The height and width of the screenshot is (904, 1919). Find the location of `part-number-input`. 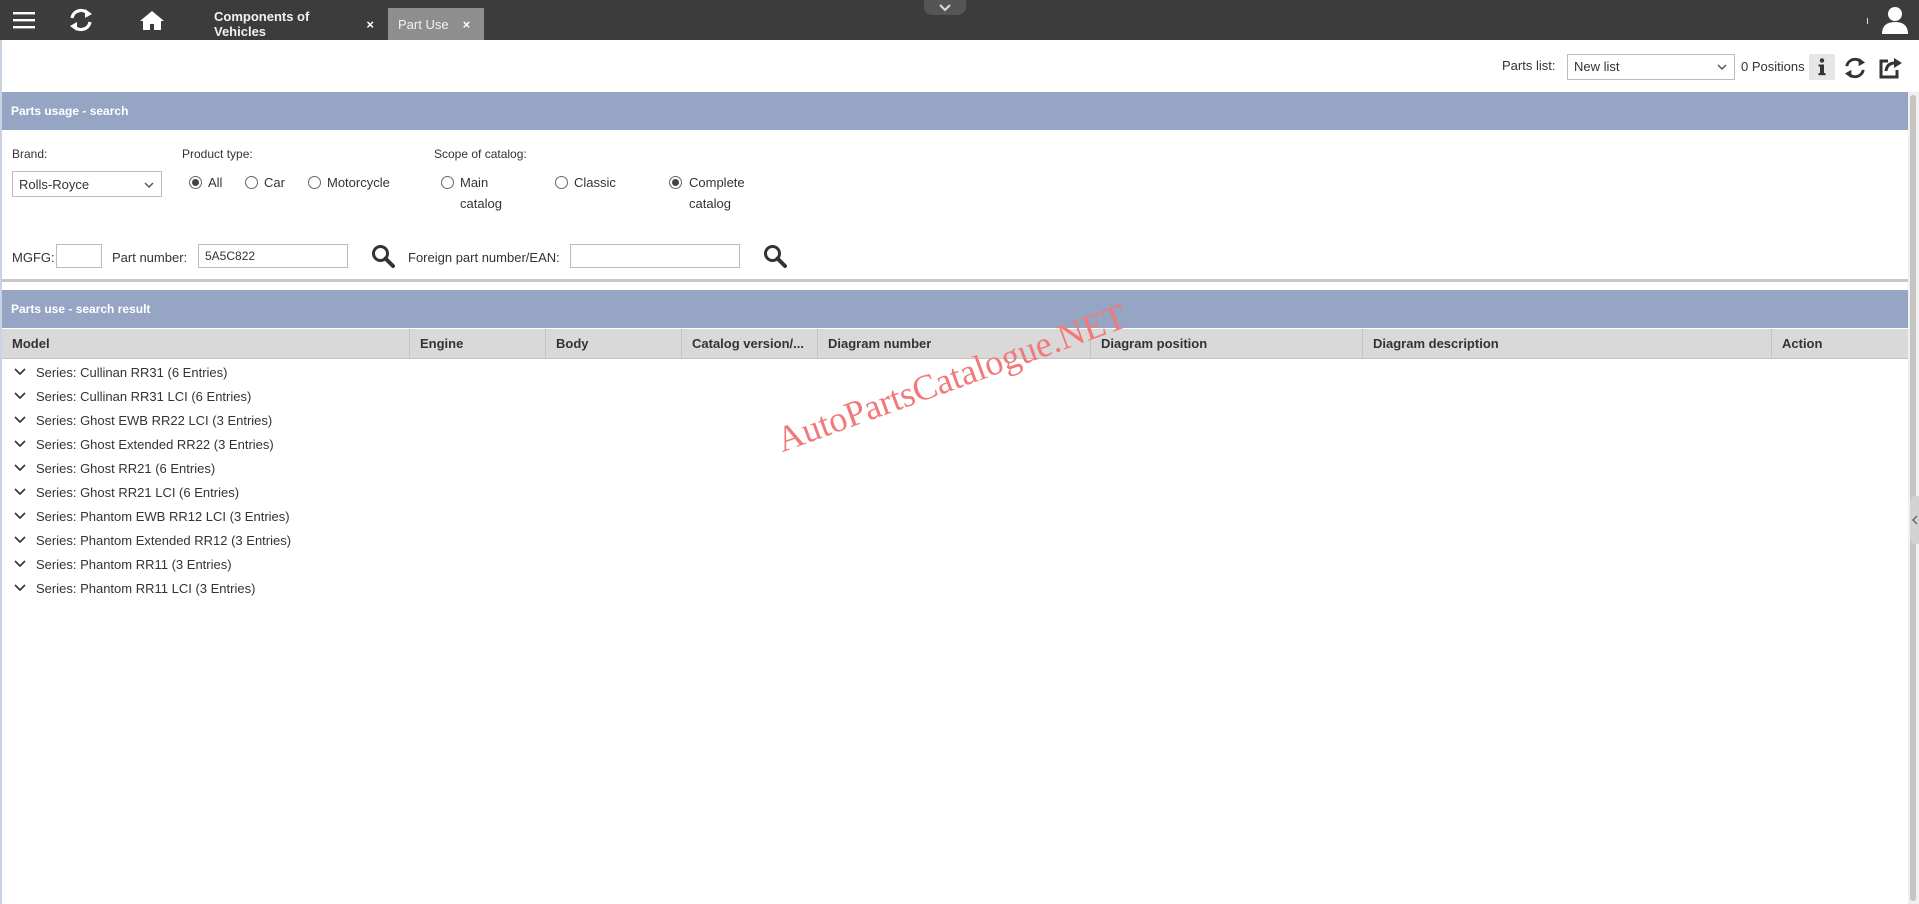

part-number-input is located at coordinates (273, 256).